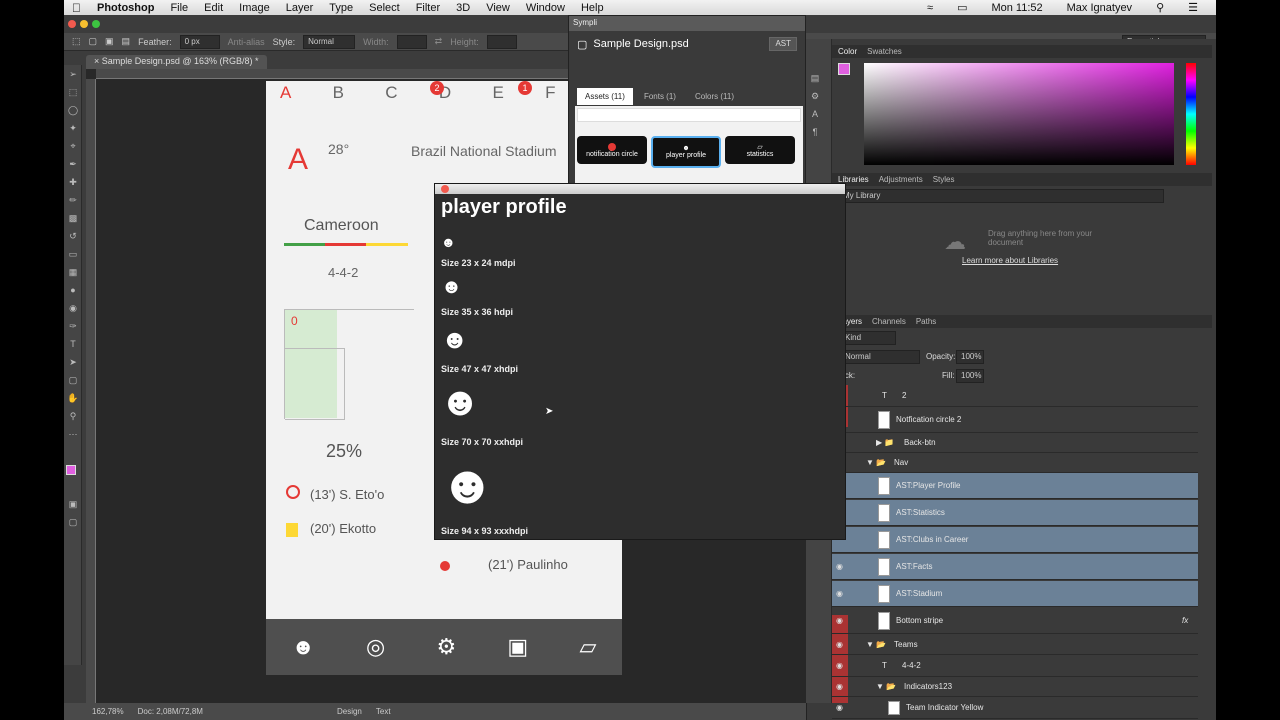 Image resolution: width=1280 pixels, height=720 pixels. Describe the element at coordinates (428, 8) in the screenshot. I see `menu-filter: Filter` at that location.